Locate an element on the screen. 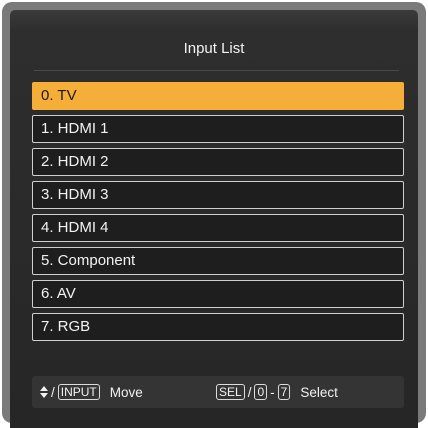 Image resolution: width=428 pixels, height=428 pixels. move-hint: / INPUT Move is located at coordinates (91, 392).